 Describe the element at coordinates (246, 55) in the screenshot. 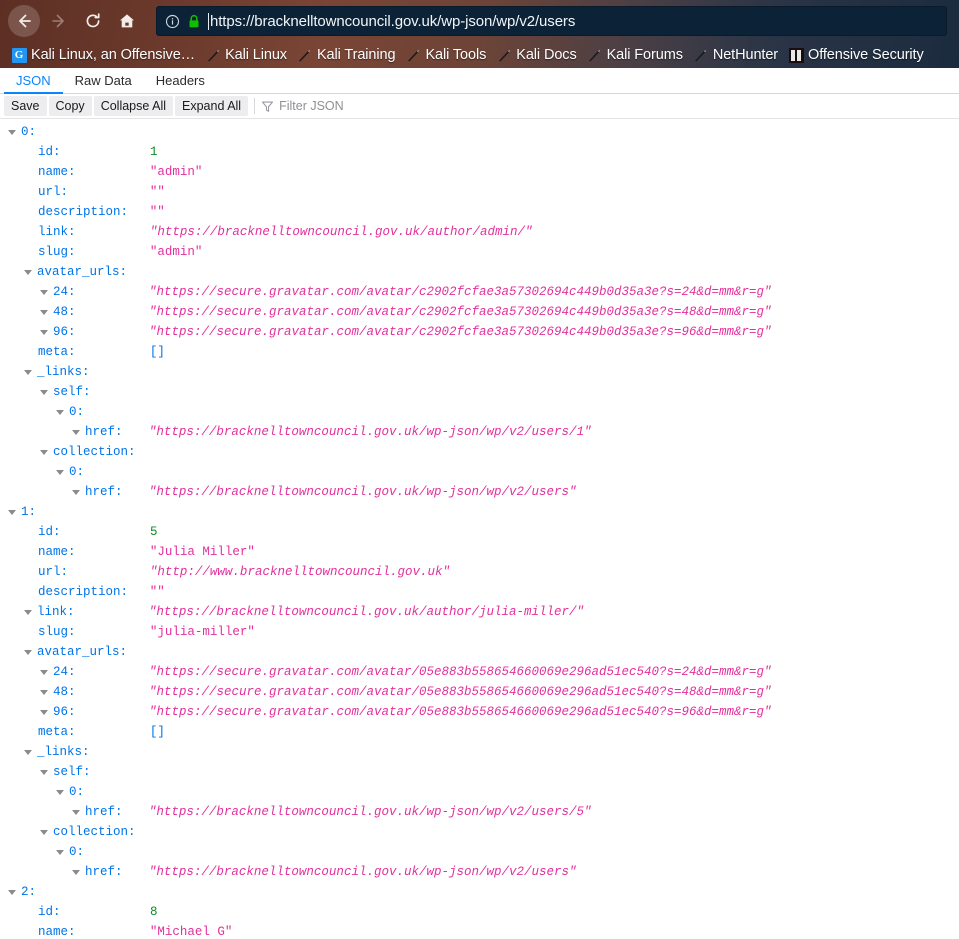

I see `bookmark-item-kali-linux: Kali Linux` at that location.